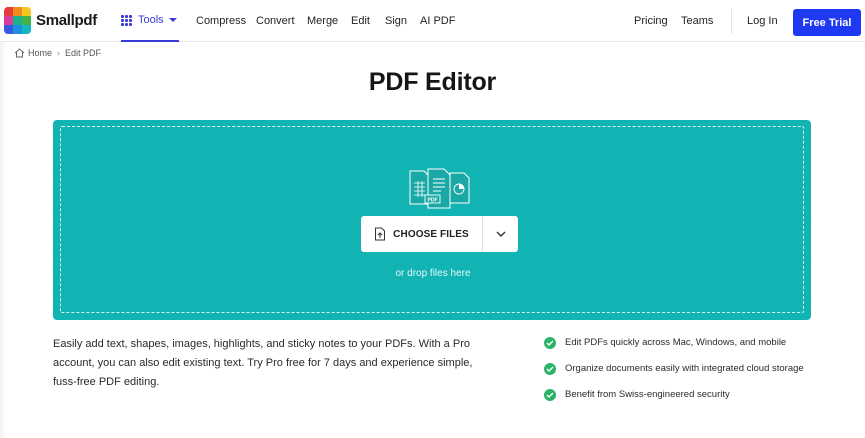  I want to click on home-icon, so click(19, 53).